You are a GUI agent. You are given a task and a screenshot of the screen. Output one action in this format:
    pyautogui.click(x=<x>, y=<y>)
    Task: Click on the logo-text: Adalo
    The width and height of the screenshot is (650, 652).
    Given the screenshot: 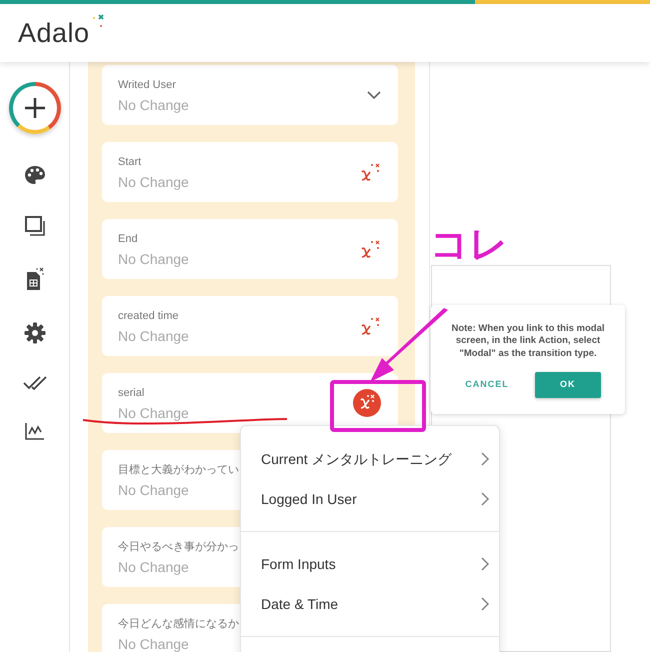 What is the action you would take?
    pyautogui.click(x=54, y=33)
    